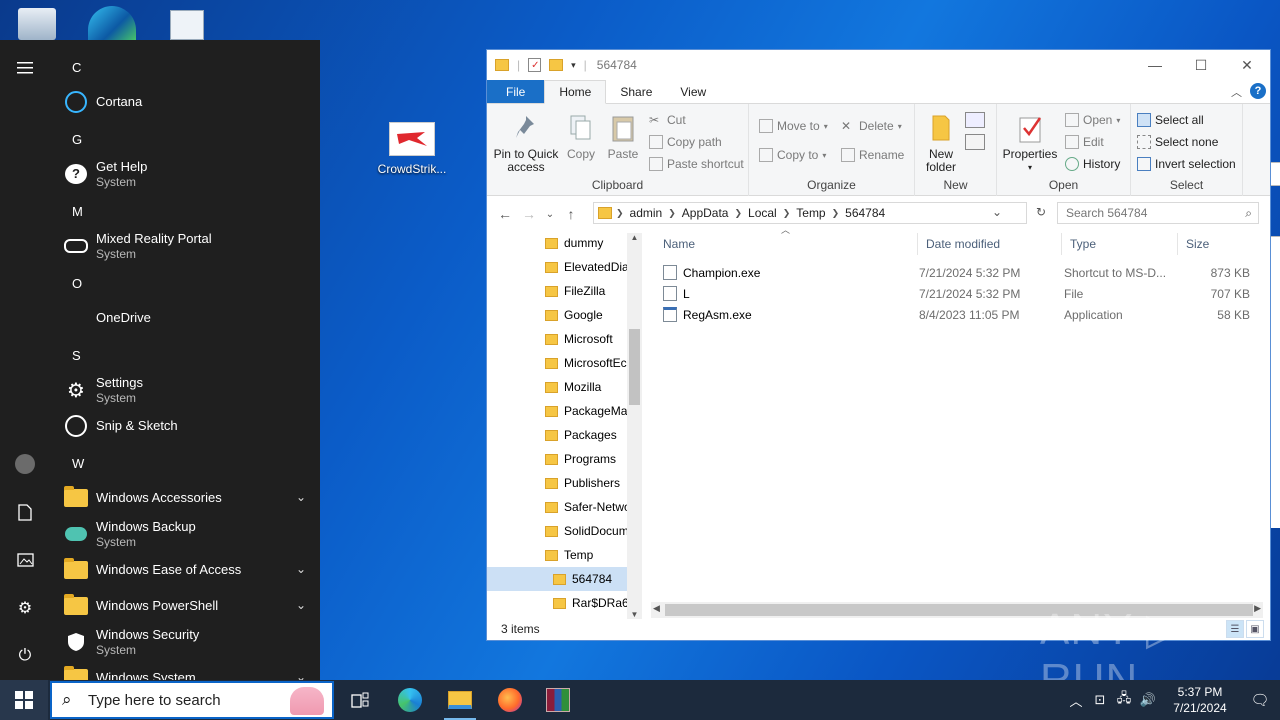 Image resolution: width=1280 pixels, height=720 pixels. I want to click on windows-start-icon, so click(24, 700).